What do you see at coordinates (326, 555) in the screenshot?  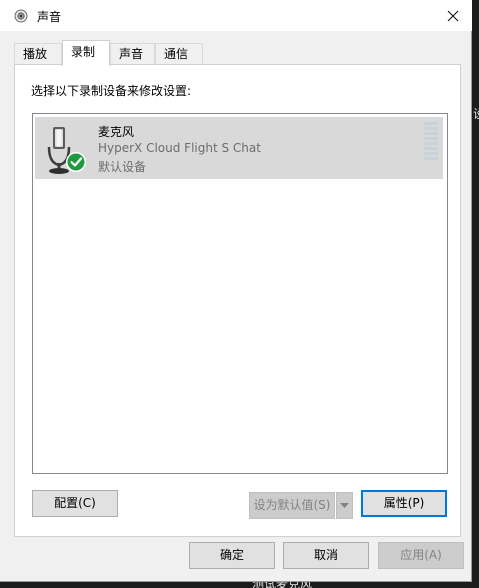 I see `cancel-button: 取消` at bounding box center [326, 555].